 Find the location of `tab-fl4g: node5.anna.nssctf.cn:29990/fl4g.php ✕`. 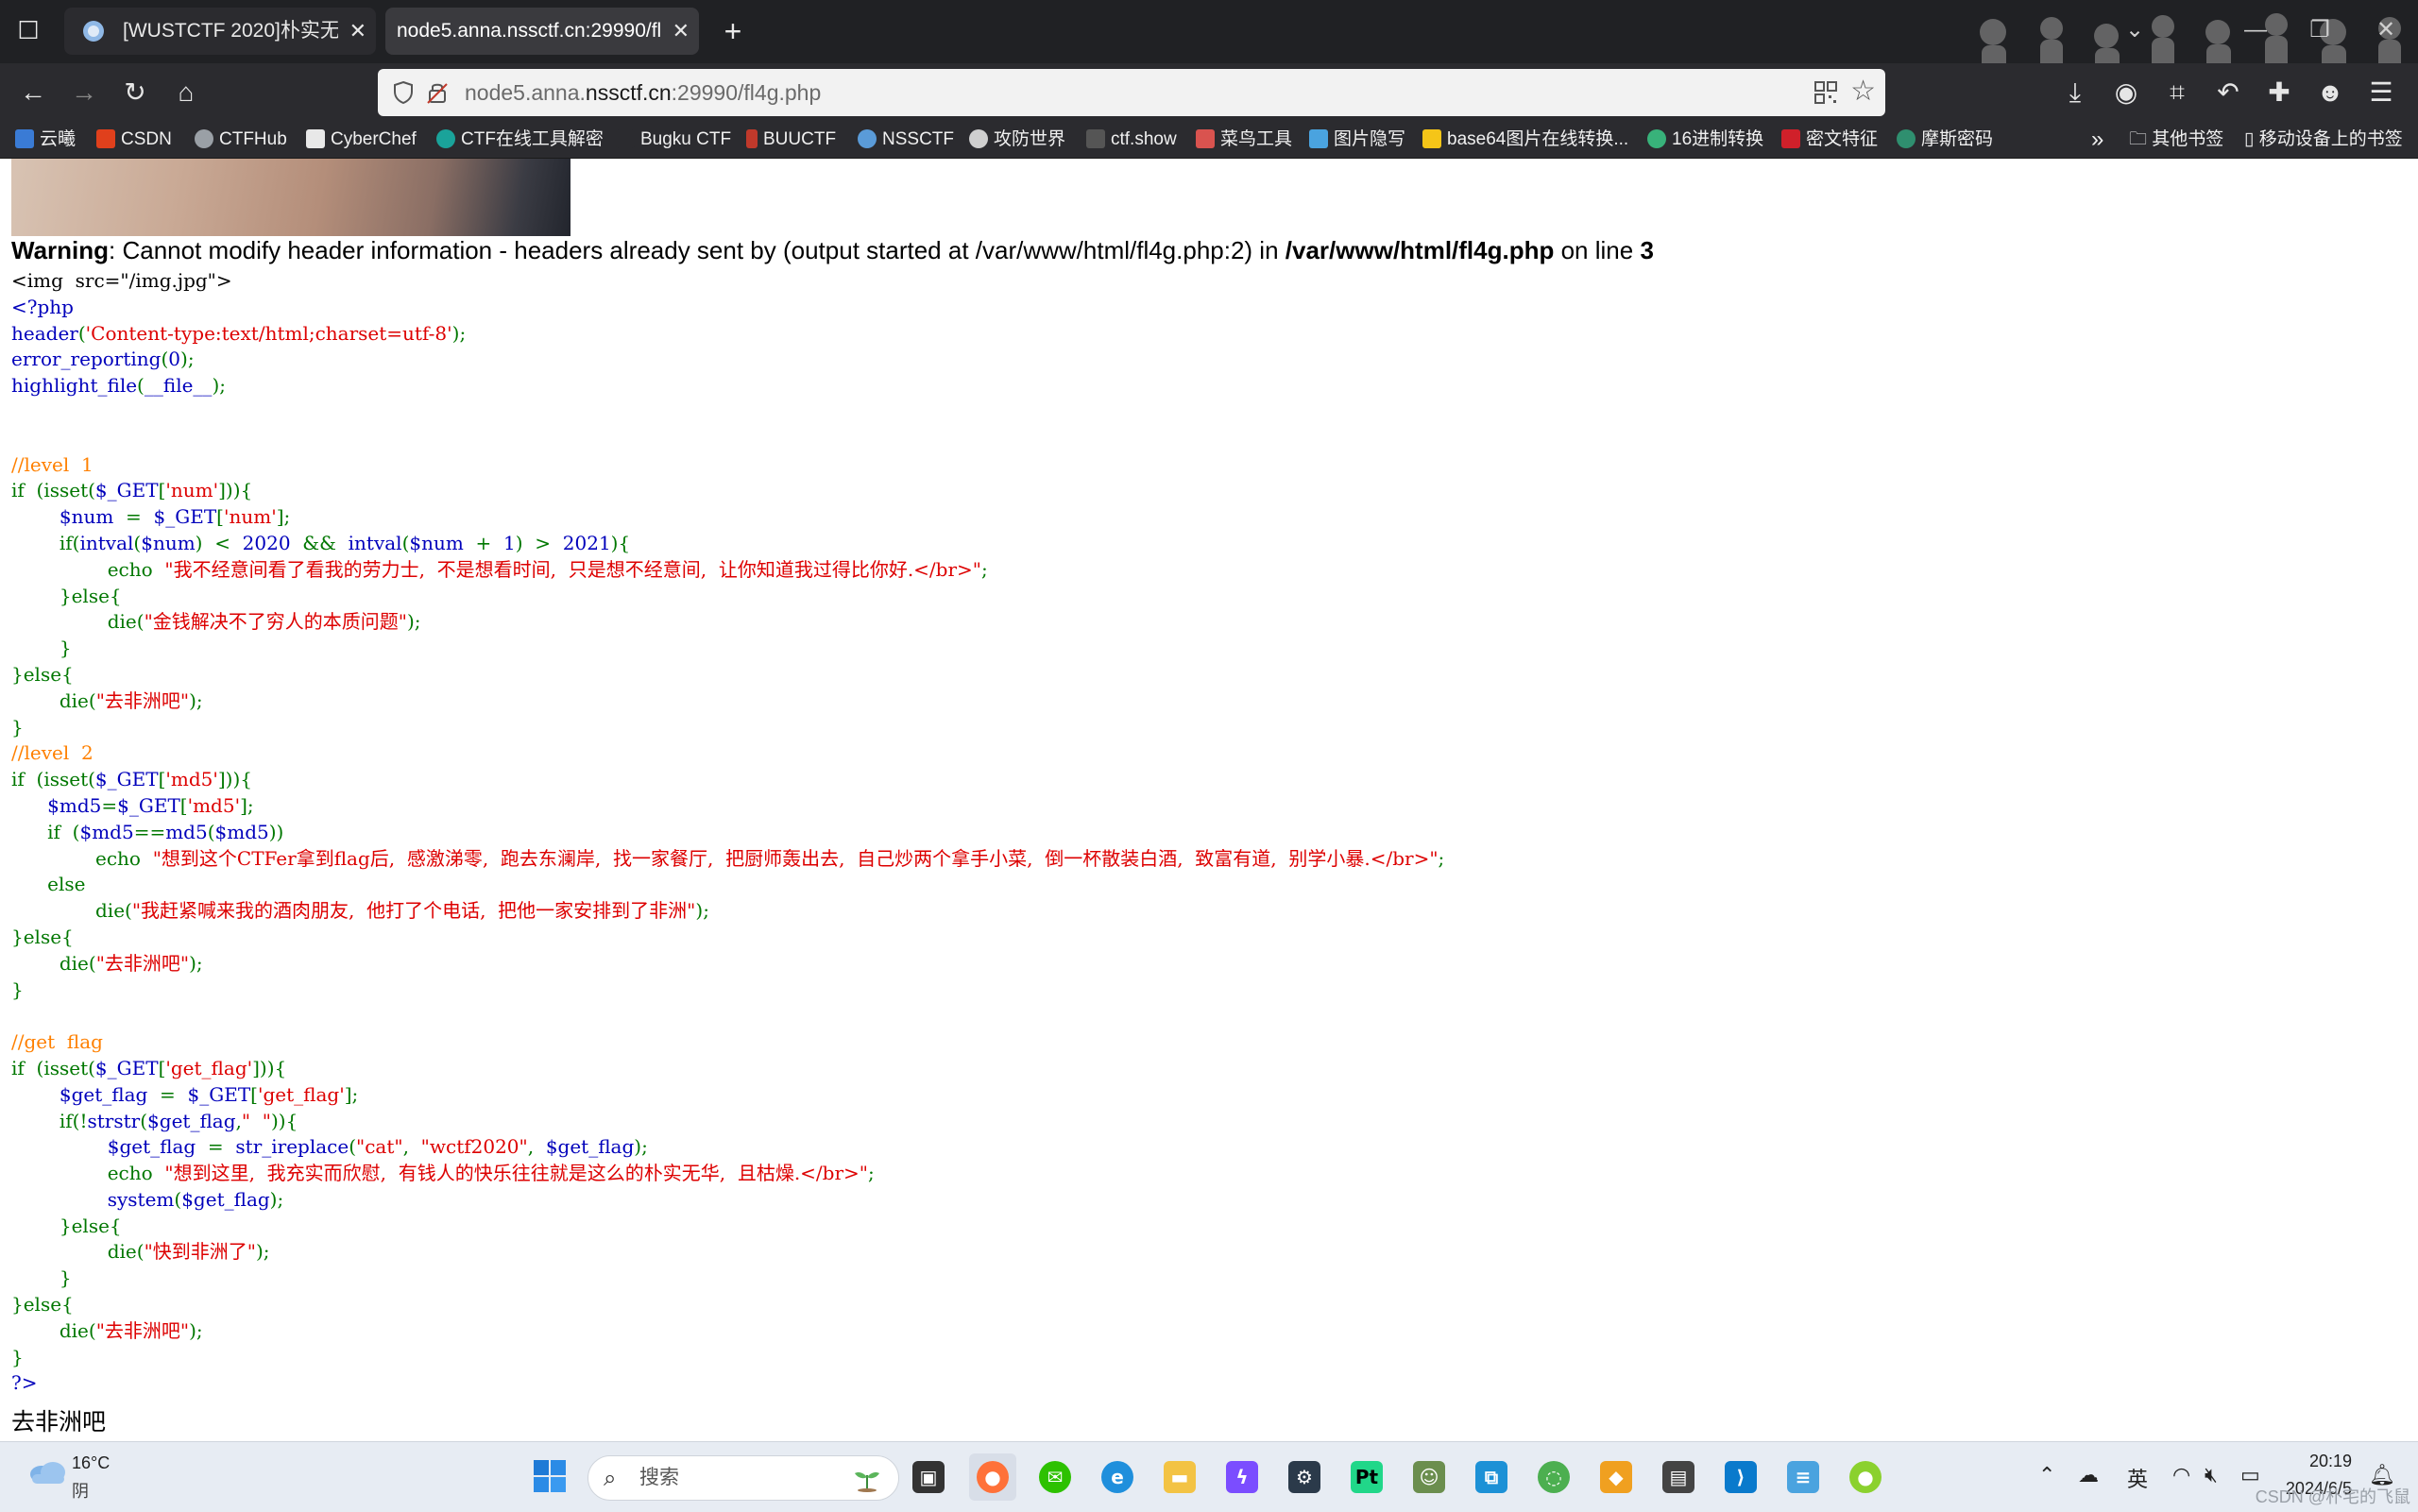

tab-fl4g: node5.anna.nssctf.cn:29990/fl4g.php ✕ is located at coordinates (542, 32).